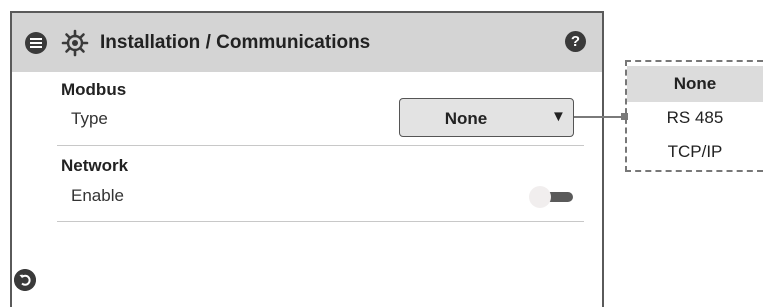  I want to click on help-icon: ?, so click(575, 41).